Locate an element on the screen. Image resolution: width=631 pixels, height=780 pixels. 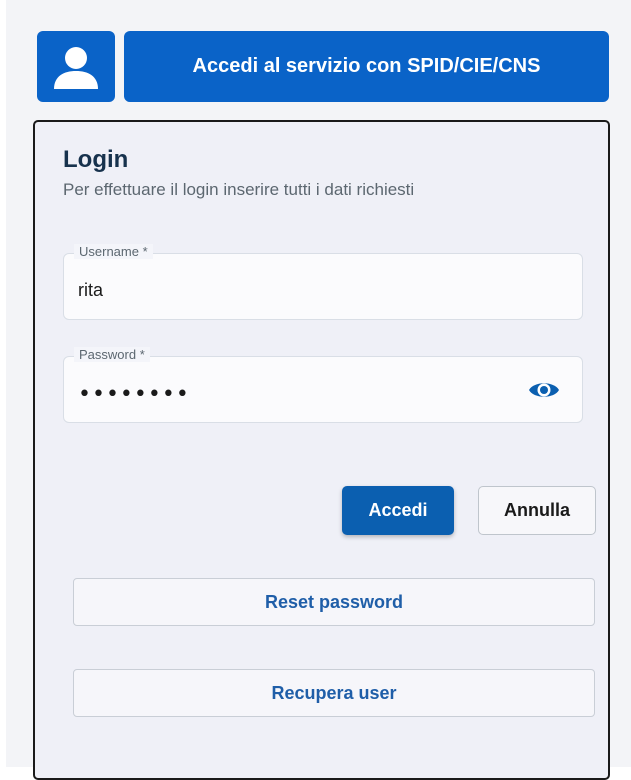
password-field: Password * •••••••• is located at coordinates (323, 385).